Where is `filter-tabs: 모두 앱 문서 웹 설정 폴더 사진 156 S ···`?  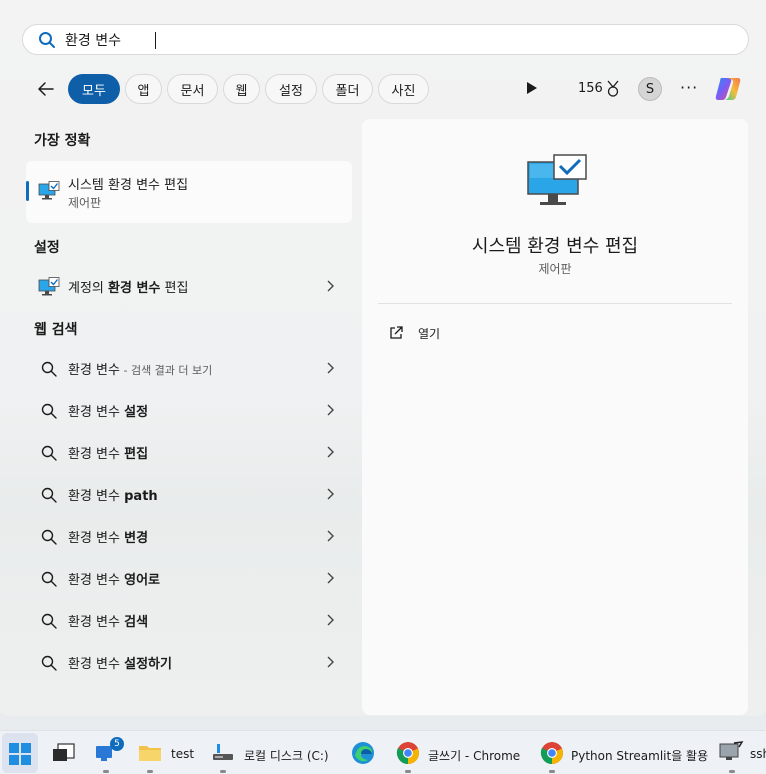 filter-tabs: 모두 앱 문서 웹 설정 폴더 사진 156 S ··· is located at coordinates (383, 89).